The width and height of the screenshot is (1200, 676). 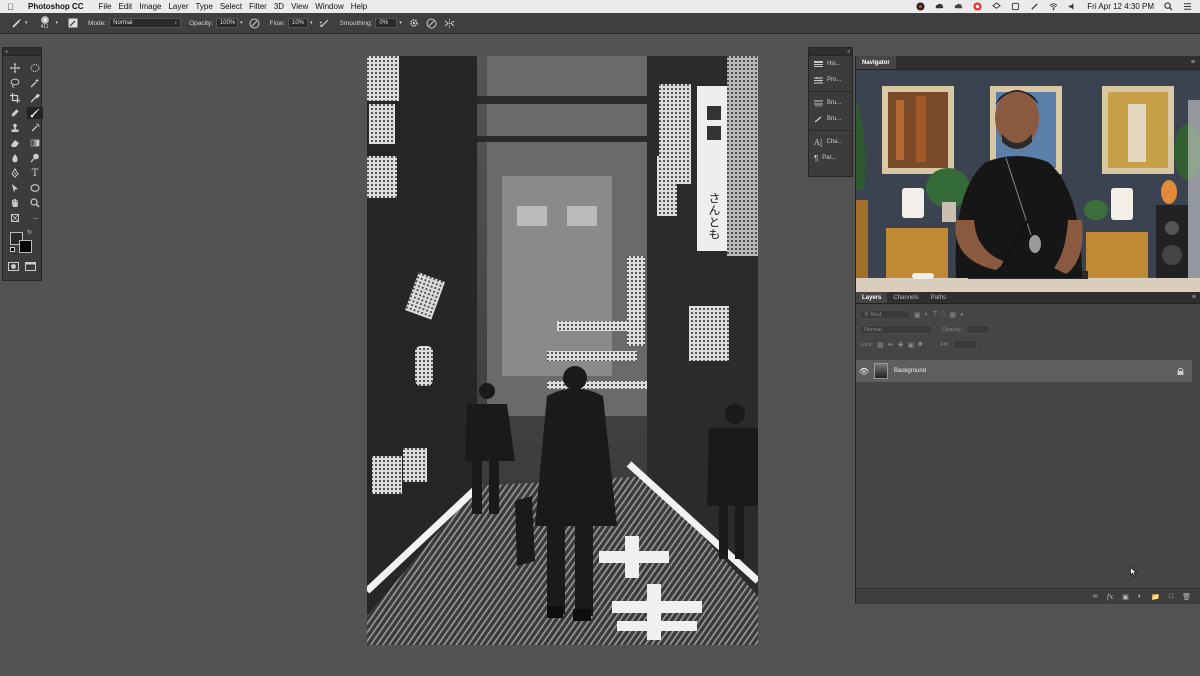 What do you see at coordinates (1053, 6) in the screenshot?
I see `wifi-icon` at bounding box center [1053, 6].